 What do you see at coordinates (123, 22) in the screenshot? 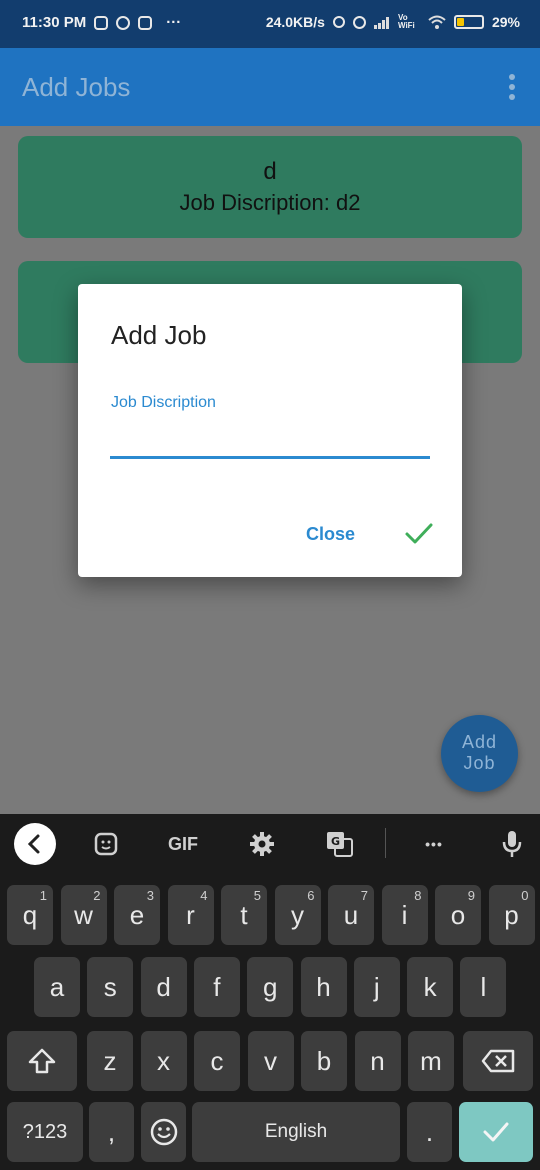
I see `facebook-icon` at bounding box center [123, 22].